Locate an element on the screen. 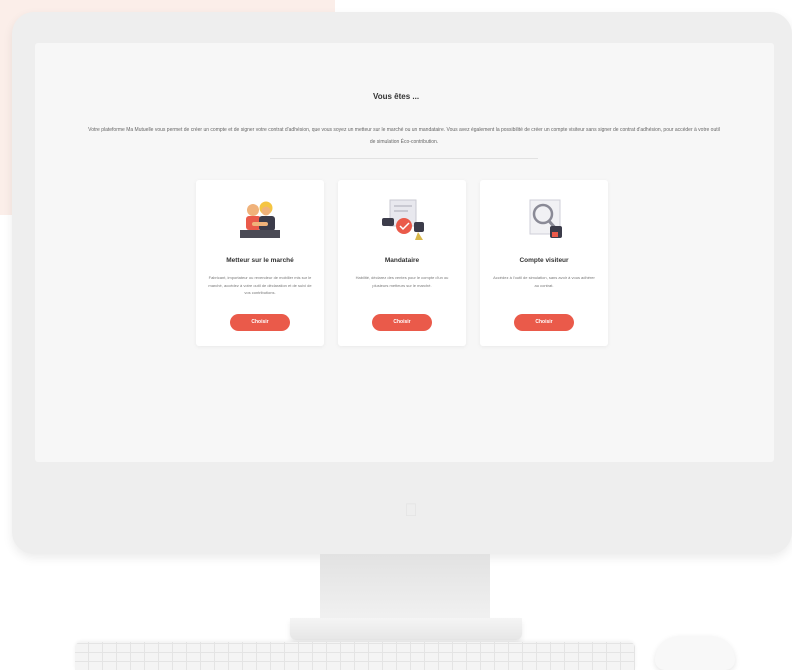 The height and width of the screenshot is (670, 792). monitor-stand-base is located at coordinates (406, 629).